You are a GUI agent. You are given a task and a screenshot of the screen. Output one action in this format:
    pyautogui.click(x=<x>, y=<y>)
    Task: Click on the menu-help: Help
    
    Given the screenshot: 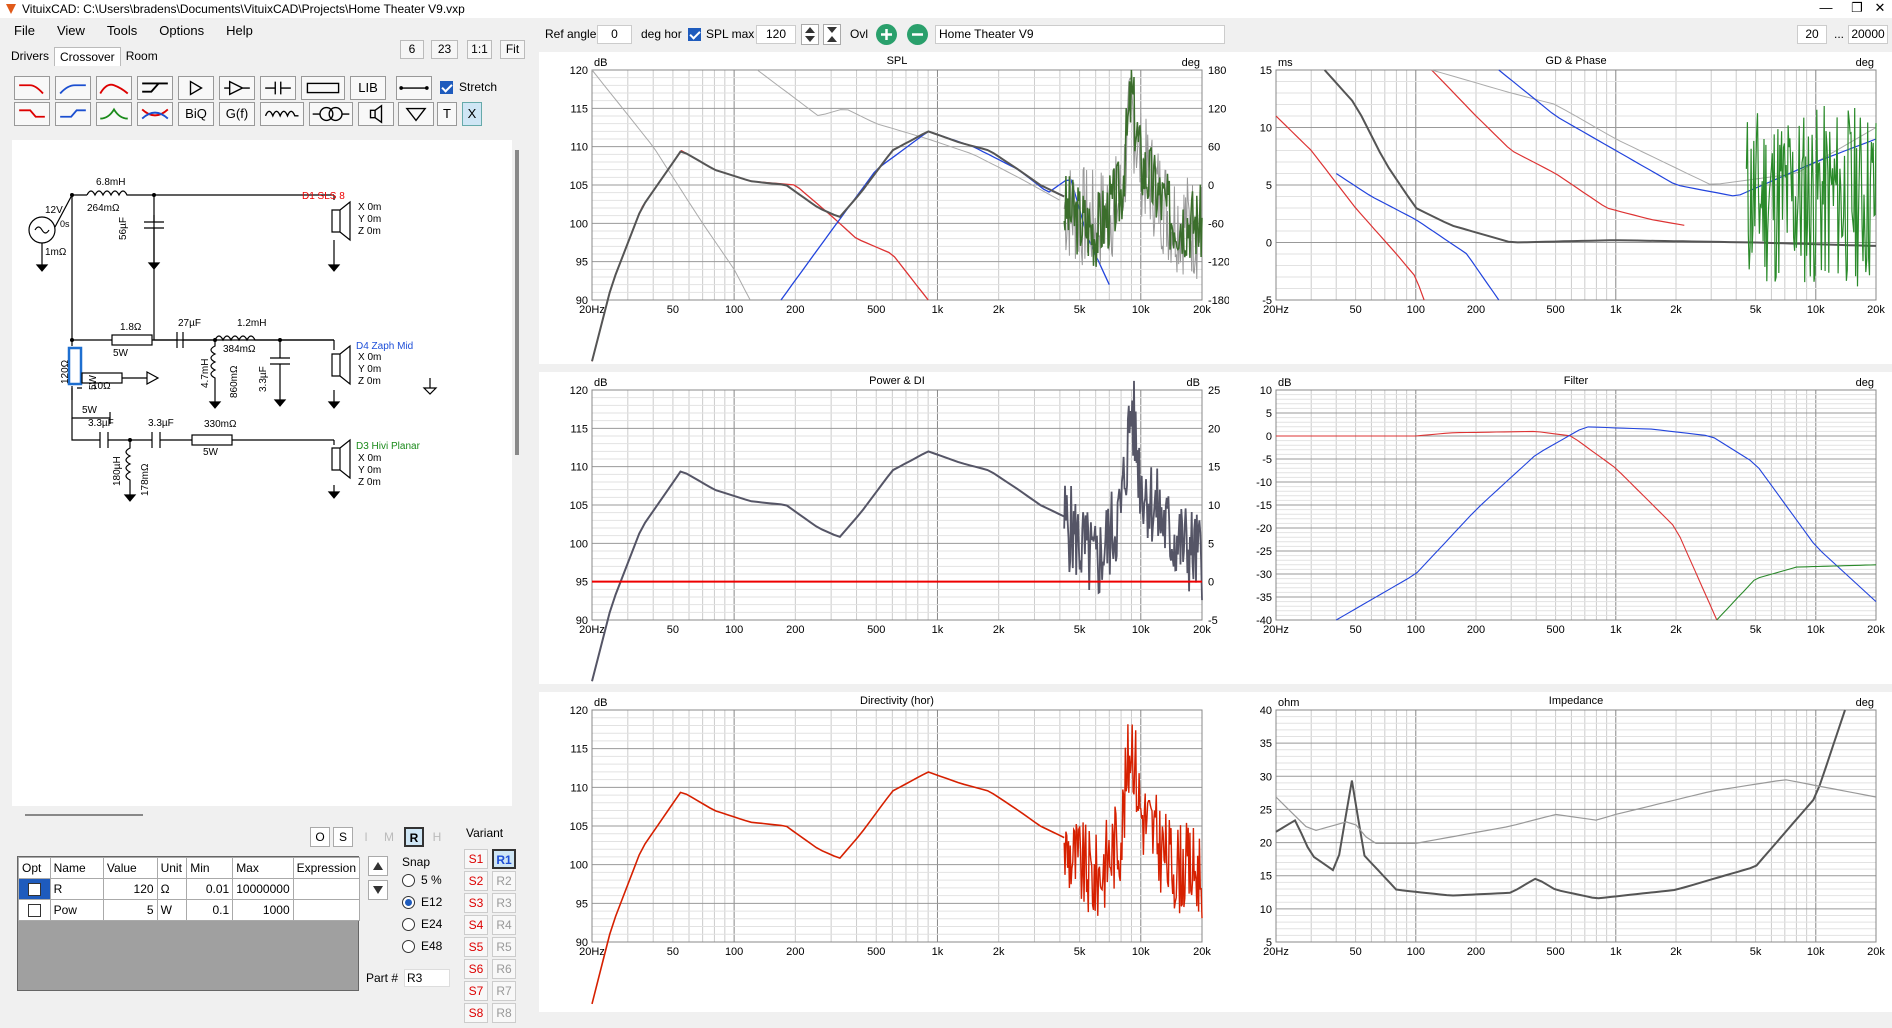 What is the action you would take?
    pyautogui.click(x=236, y=31)
    